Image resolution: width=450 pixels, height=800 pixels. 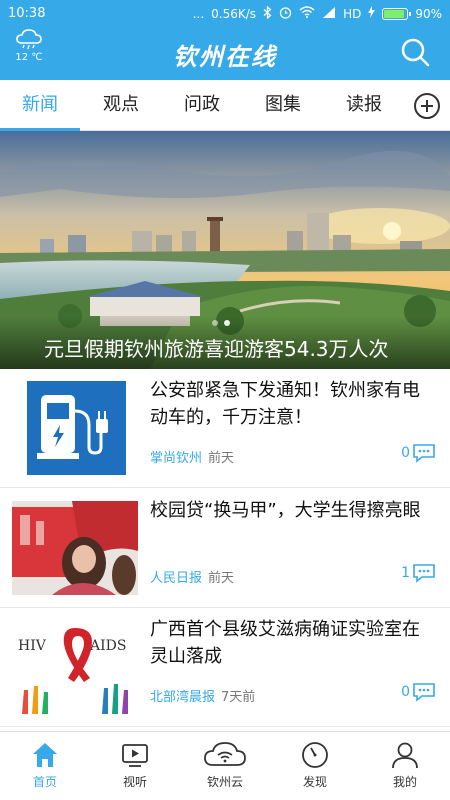 I want to click on nav-label: 钦州云, so click(x=224, y=782).